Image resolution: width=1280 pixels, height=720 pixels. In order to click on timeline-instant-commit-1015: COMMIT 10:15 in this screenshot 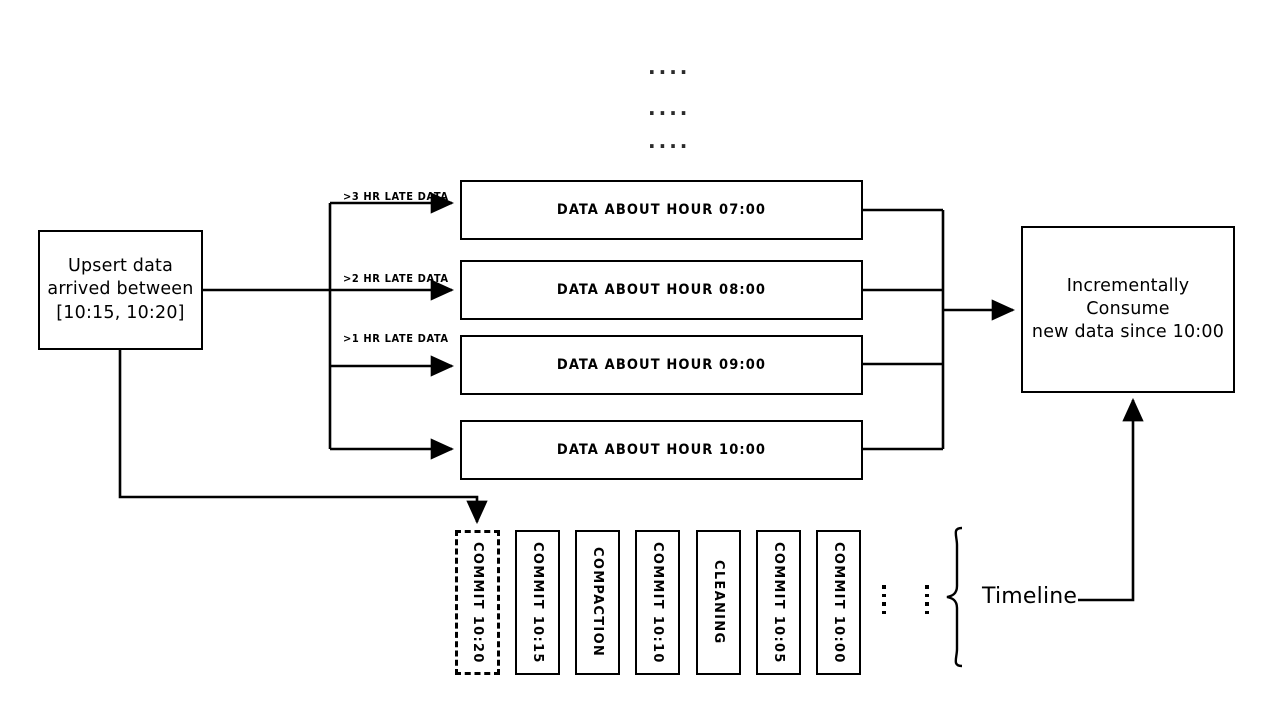, I will do `click(537, 602)`.